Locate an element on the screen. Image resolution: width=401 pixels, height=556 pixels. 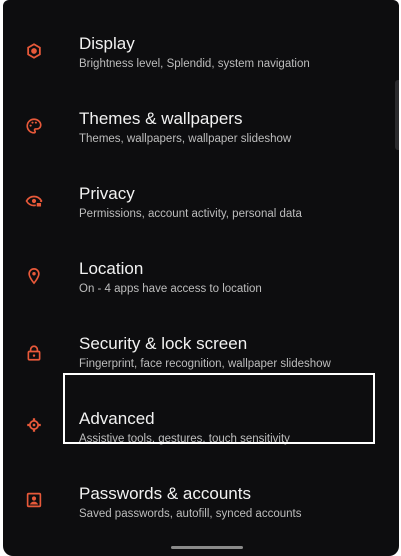
settings-item-title: Display is located at coordinates (107, 43).